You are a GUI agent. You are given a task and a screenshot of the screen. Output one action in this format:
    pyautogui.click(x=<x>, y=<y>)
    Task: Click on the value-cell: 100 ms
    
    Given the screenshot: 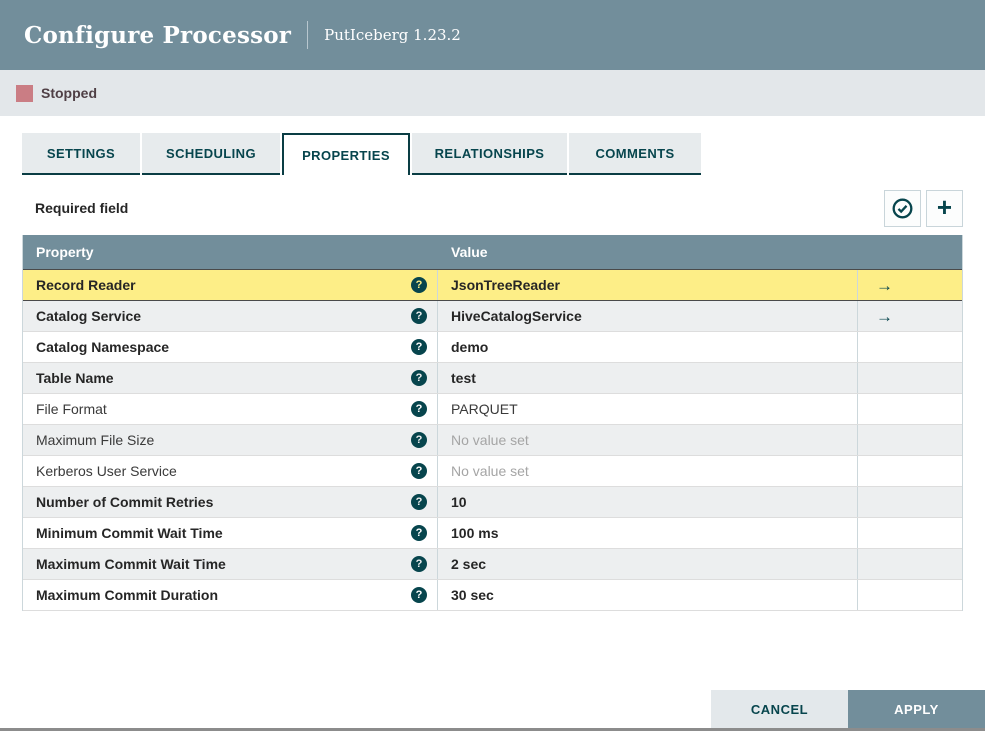 What is the action you would take?
    pyautogui.click(x=648, y=533)
    